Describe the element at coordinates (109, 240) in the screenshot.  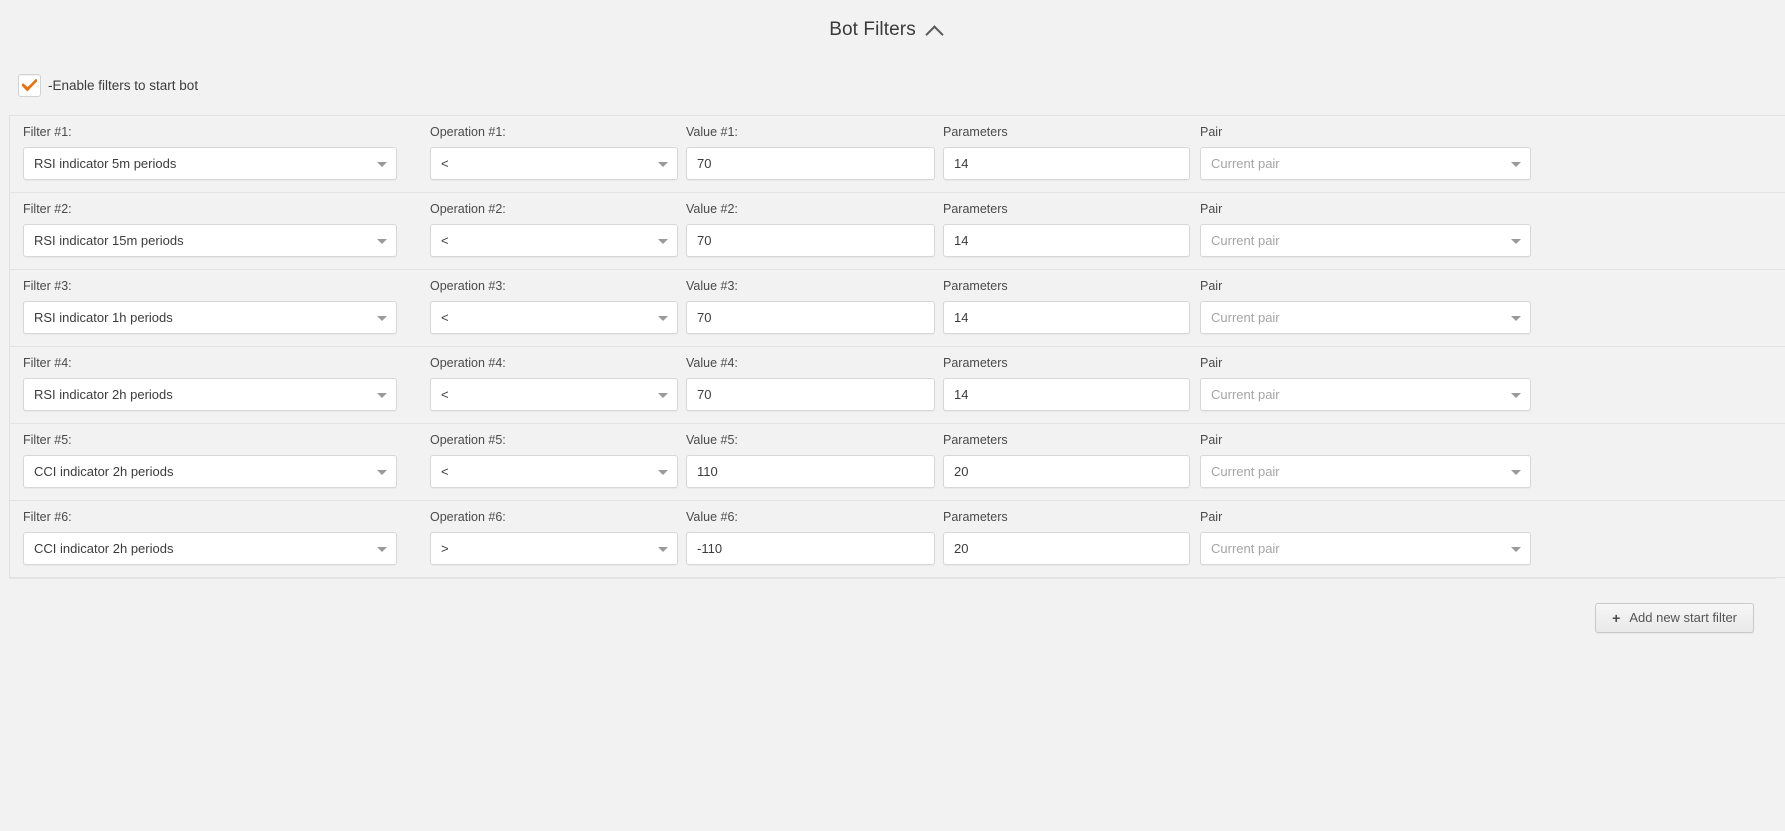
I see `filter-select-2-value: RSI indicator 15m periods` at that location.